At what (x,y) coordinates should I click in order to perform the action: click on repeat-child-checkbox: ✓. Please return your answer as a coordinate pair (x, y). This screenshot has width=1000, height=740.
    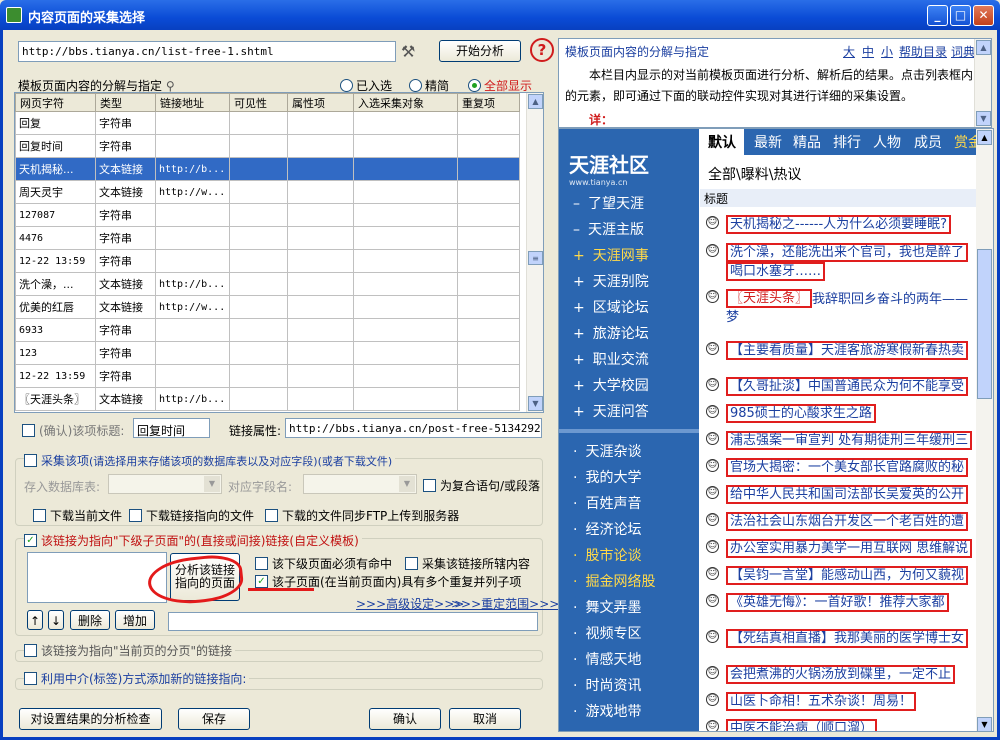
    Looking at the image, I should click on (261, 581).